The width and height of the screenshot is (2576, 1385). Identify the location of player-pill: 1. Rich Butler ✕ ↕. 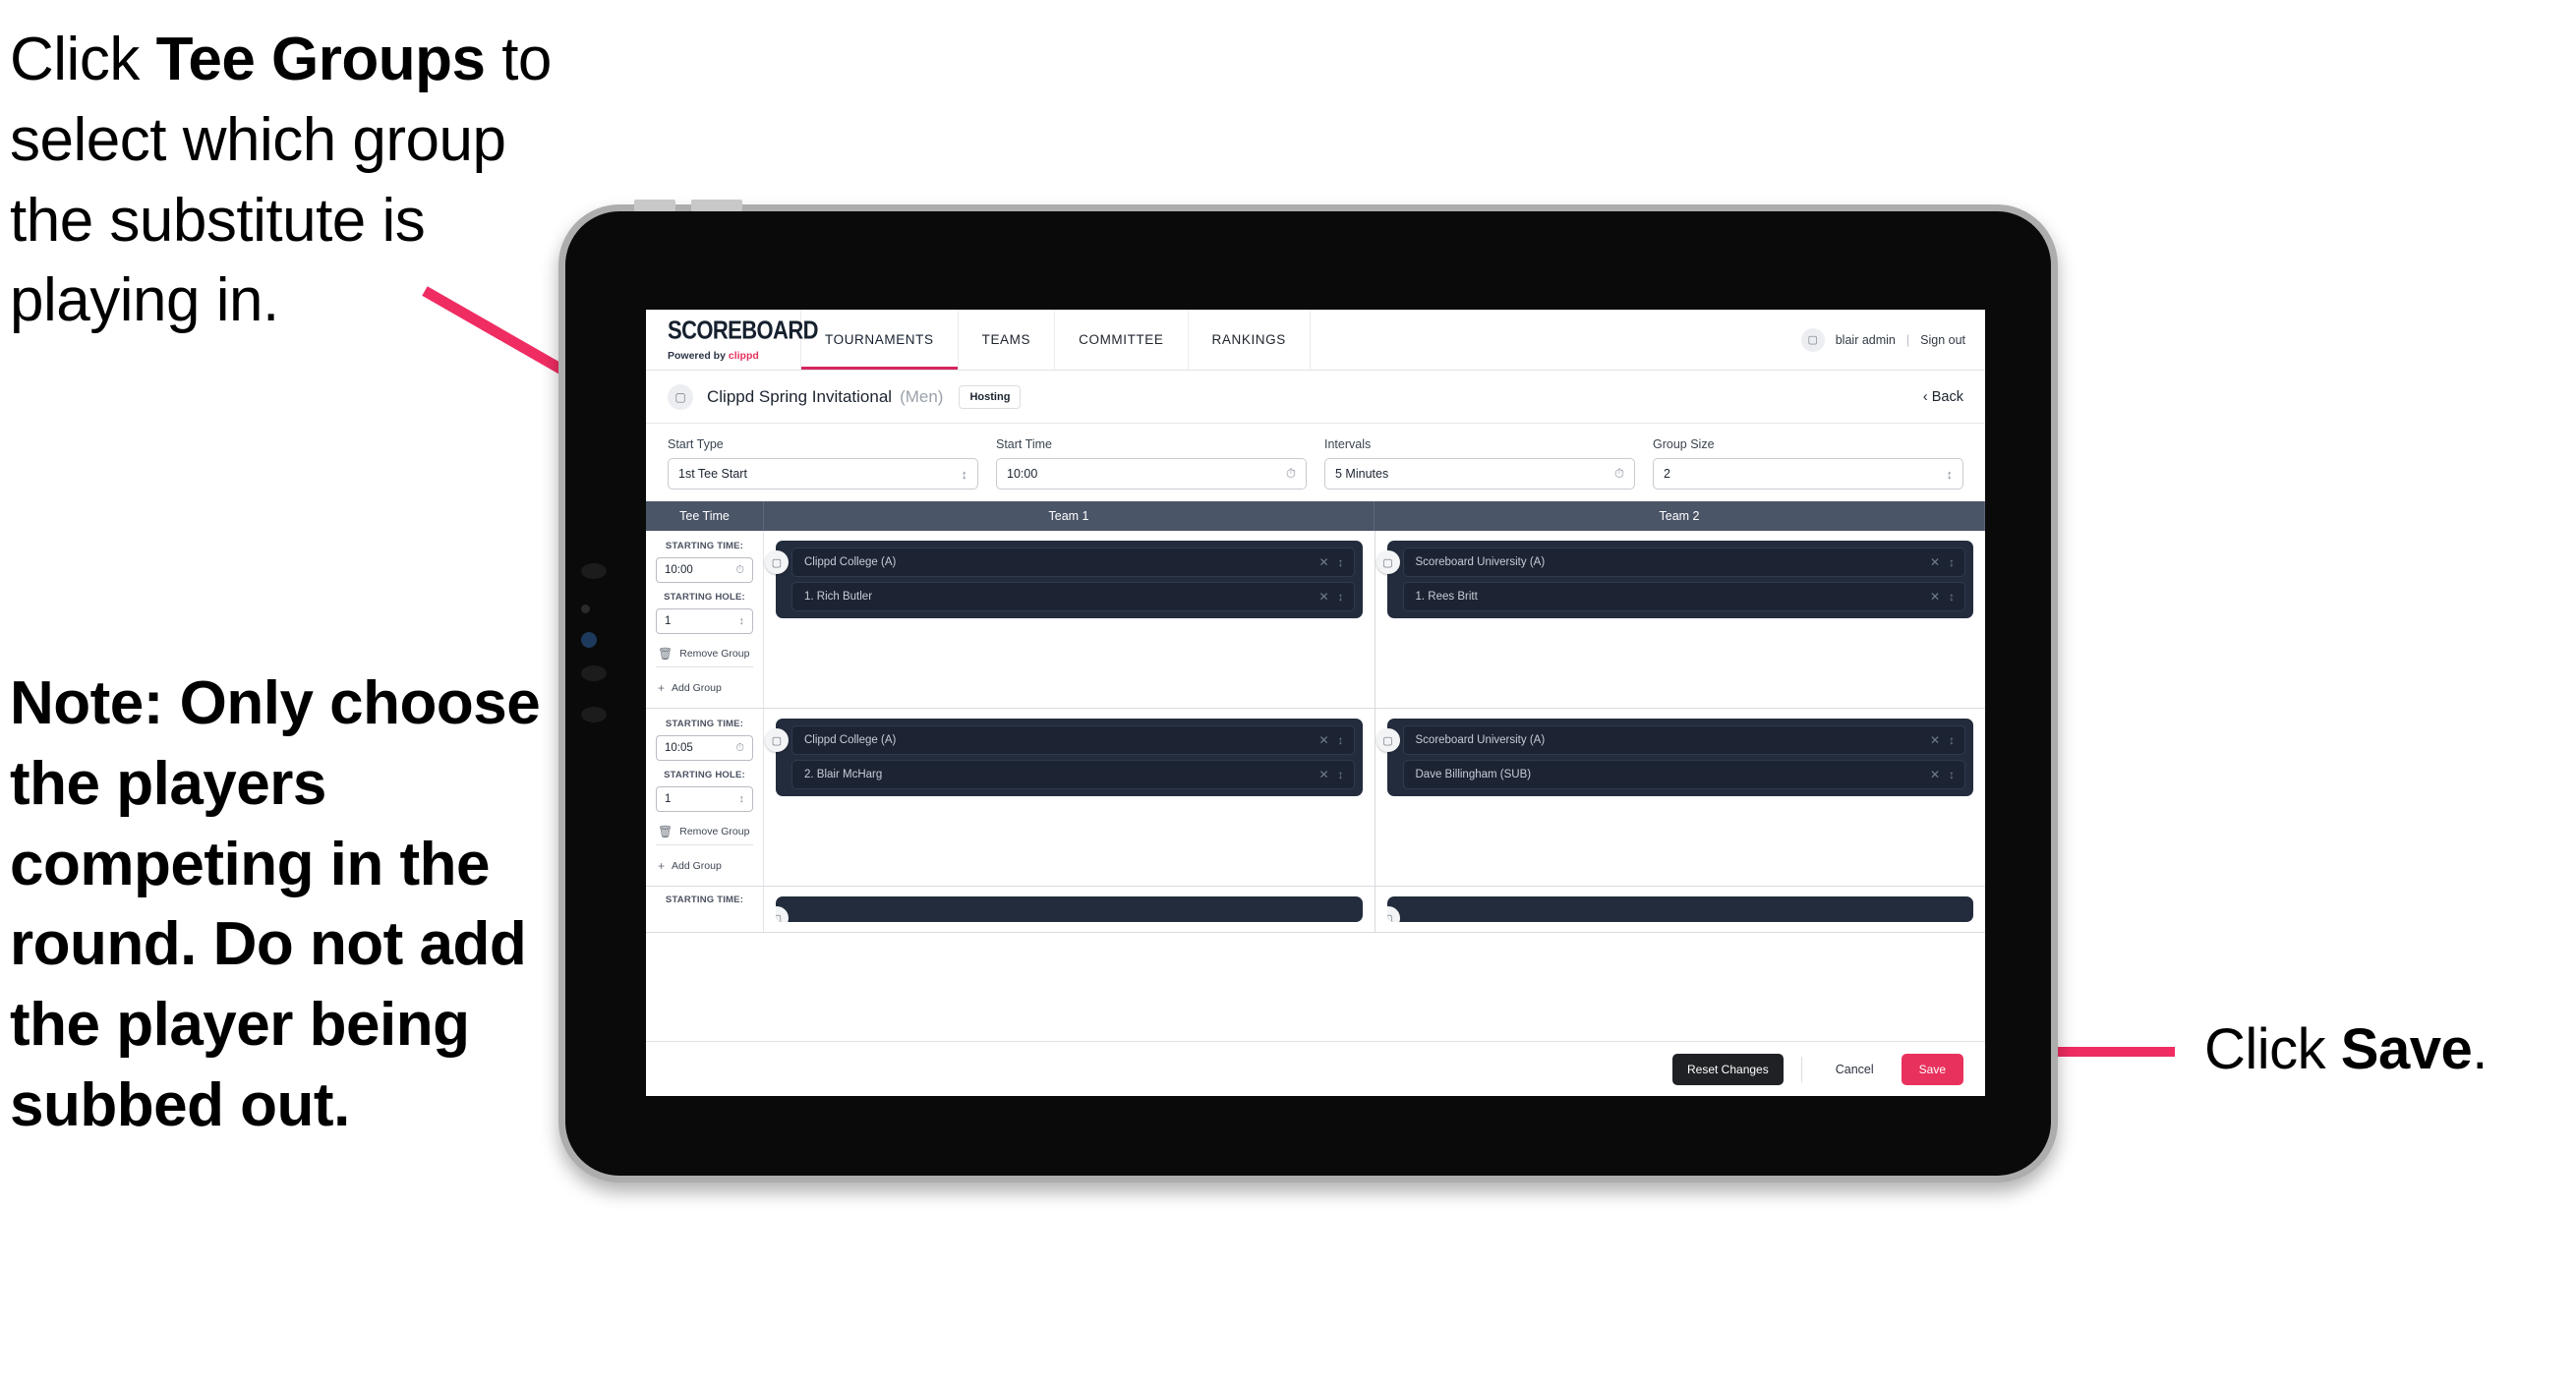
(1073, 596).